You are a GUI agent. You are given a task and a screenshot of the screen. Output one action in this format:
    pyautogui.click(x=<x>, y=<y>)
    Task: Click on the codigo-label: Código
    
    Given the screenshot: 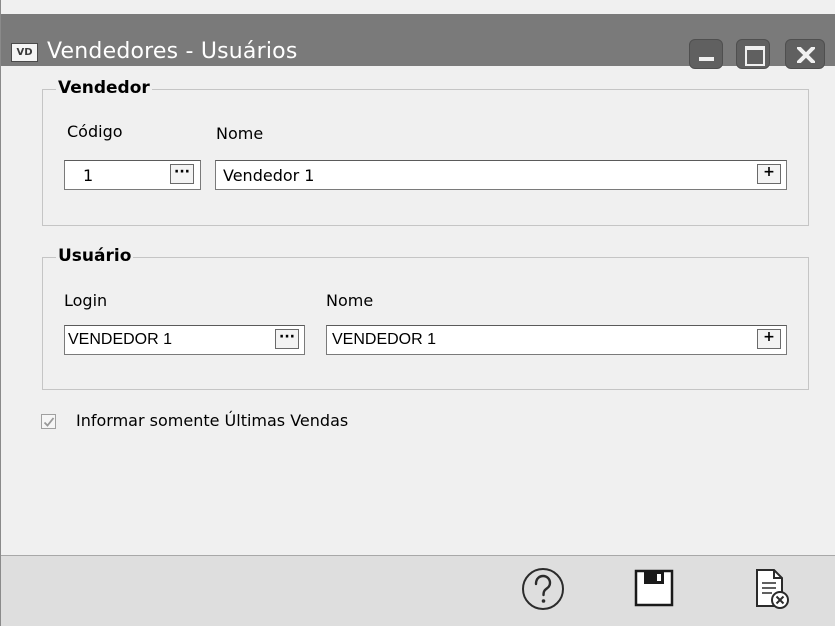 What is the action you would take?
    pyautogui.click(x=95, y=131)
    